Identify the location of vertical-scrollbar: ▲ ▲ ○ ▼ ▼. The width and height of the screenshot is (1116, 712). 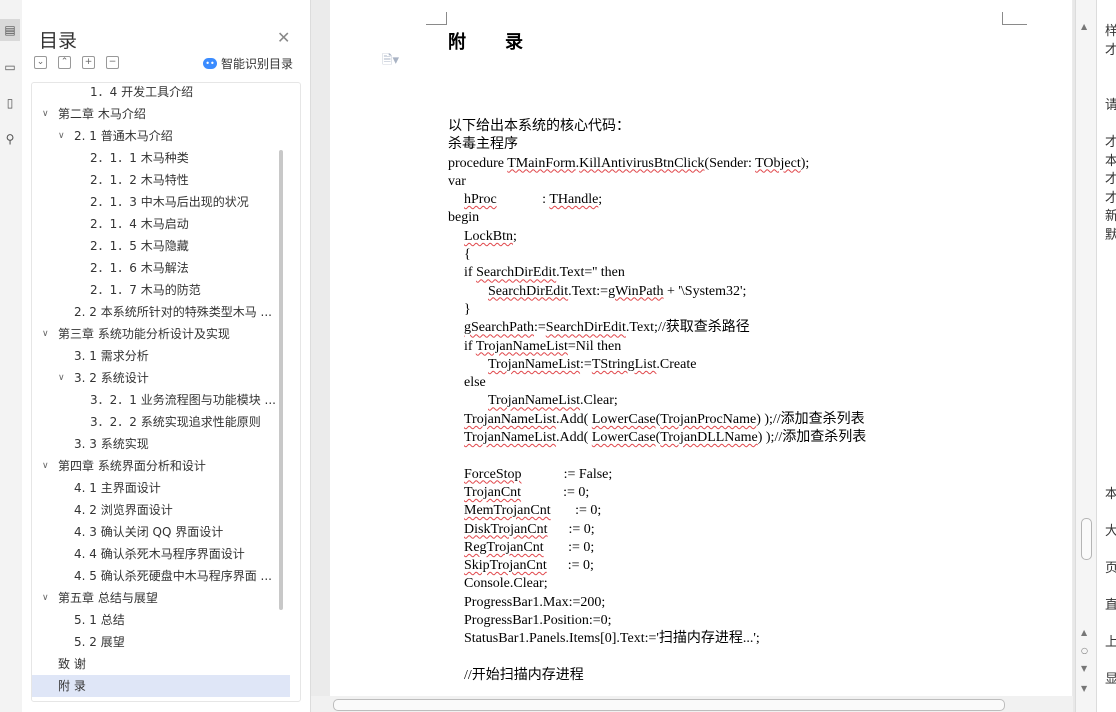
(1085, 356).